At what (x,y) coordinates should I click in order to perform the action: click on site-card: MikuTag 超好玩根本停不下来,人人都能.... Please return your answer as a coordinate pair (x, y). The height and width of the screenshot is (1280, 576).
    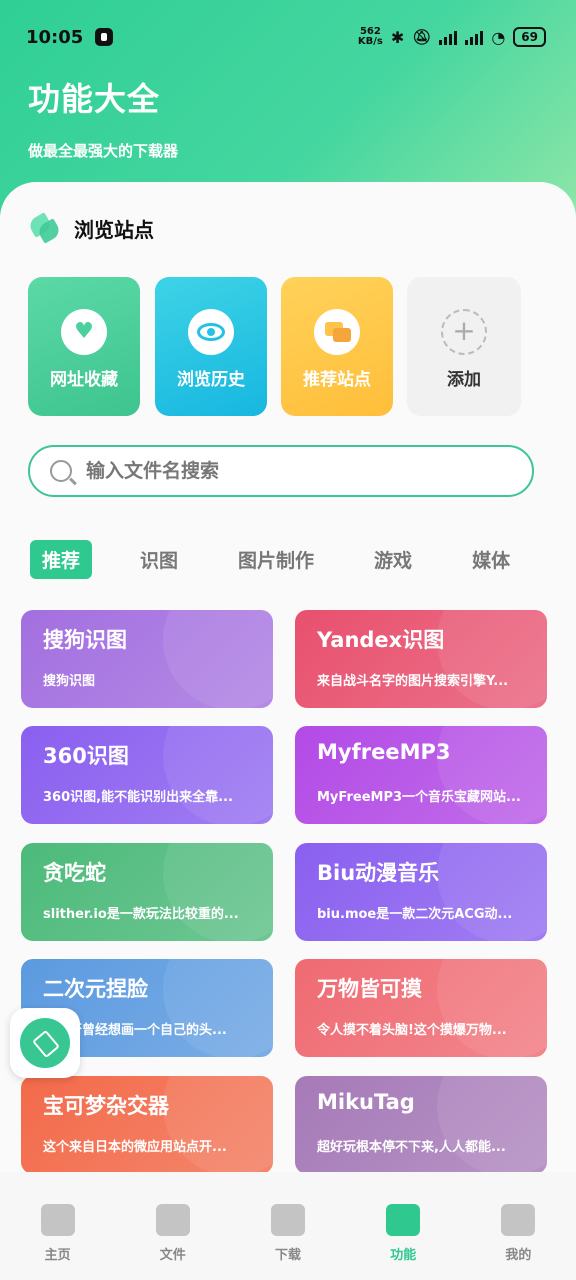
    Looking at the image, I should click on (421, 1124).